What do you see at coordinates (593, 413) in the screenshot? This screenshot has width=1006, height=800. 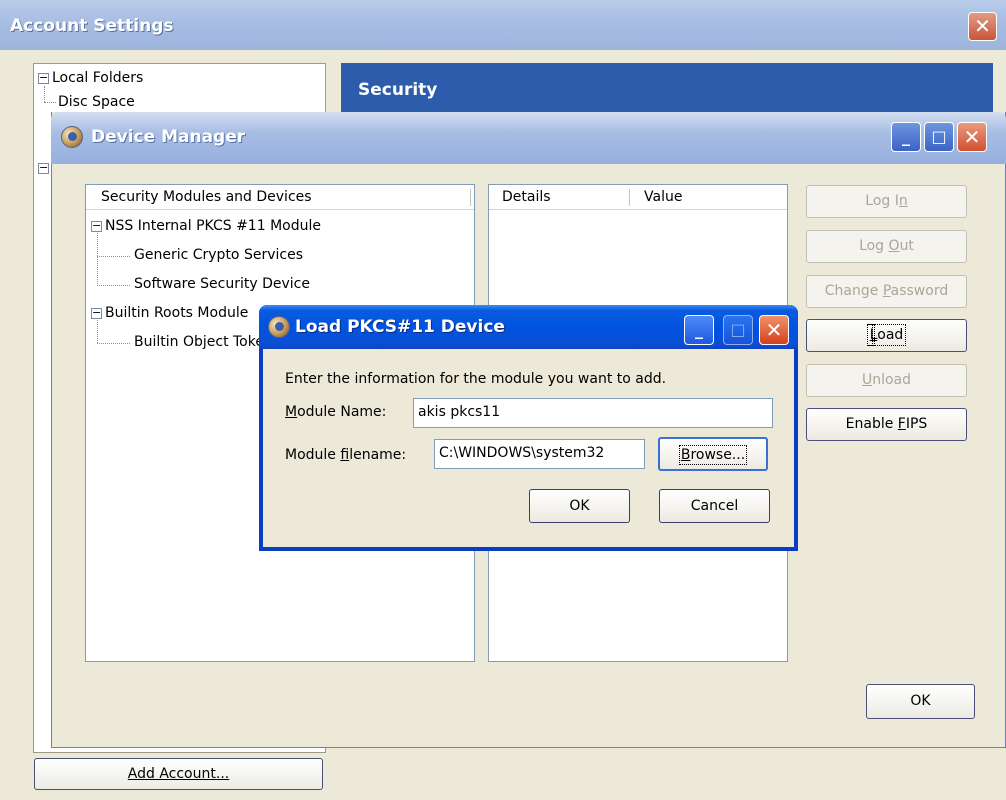 I see `module-name-input: akis pkcs11` at bounding box center [593, 413].